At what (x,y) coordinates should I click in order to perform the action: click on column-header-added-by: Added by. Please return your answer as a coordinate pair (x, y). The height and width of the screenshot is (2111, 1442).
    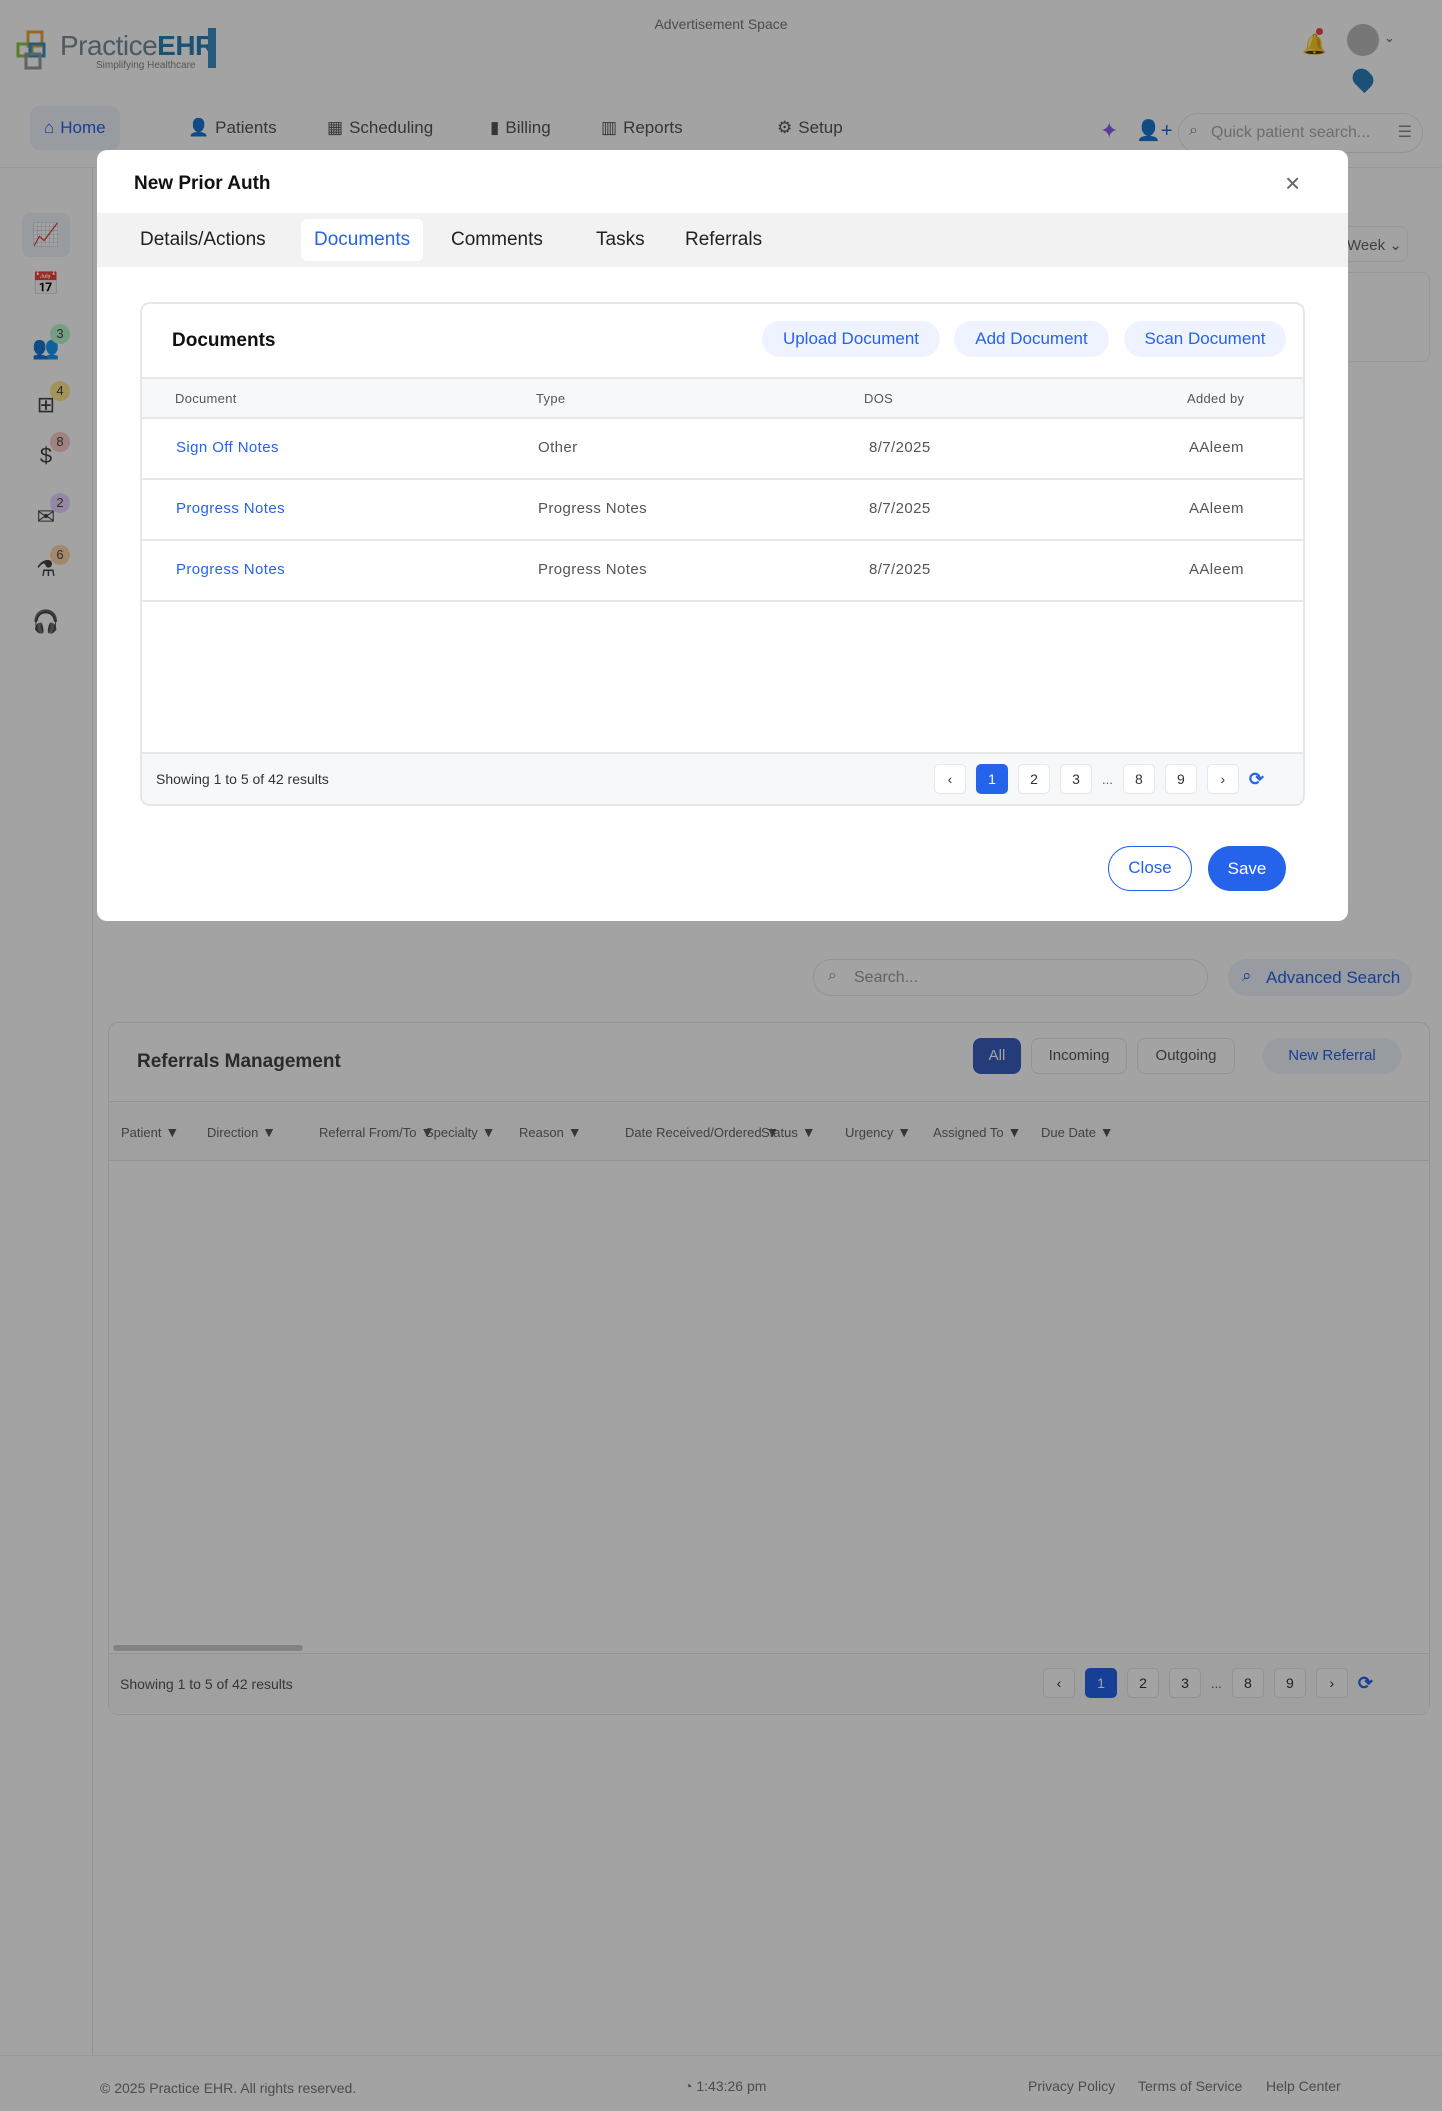
    Looking at the image, I should click on (1215, 398).